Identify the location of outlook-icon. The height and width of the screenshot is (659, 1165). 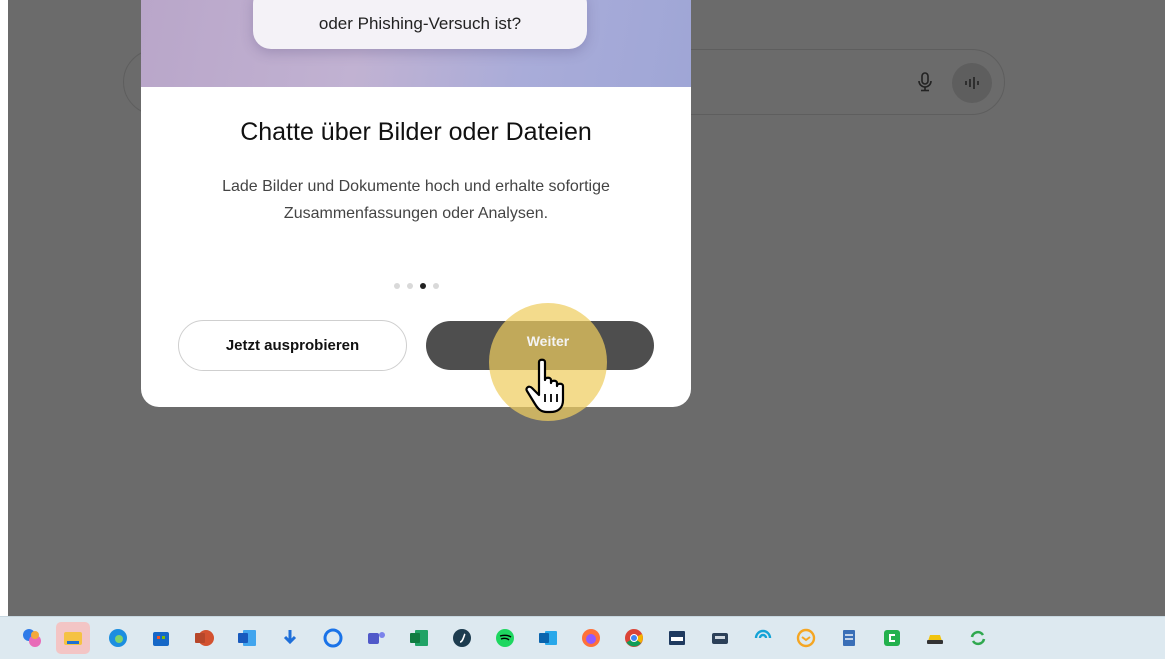
(548, 638).